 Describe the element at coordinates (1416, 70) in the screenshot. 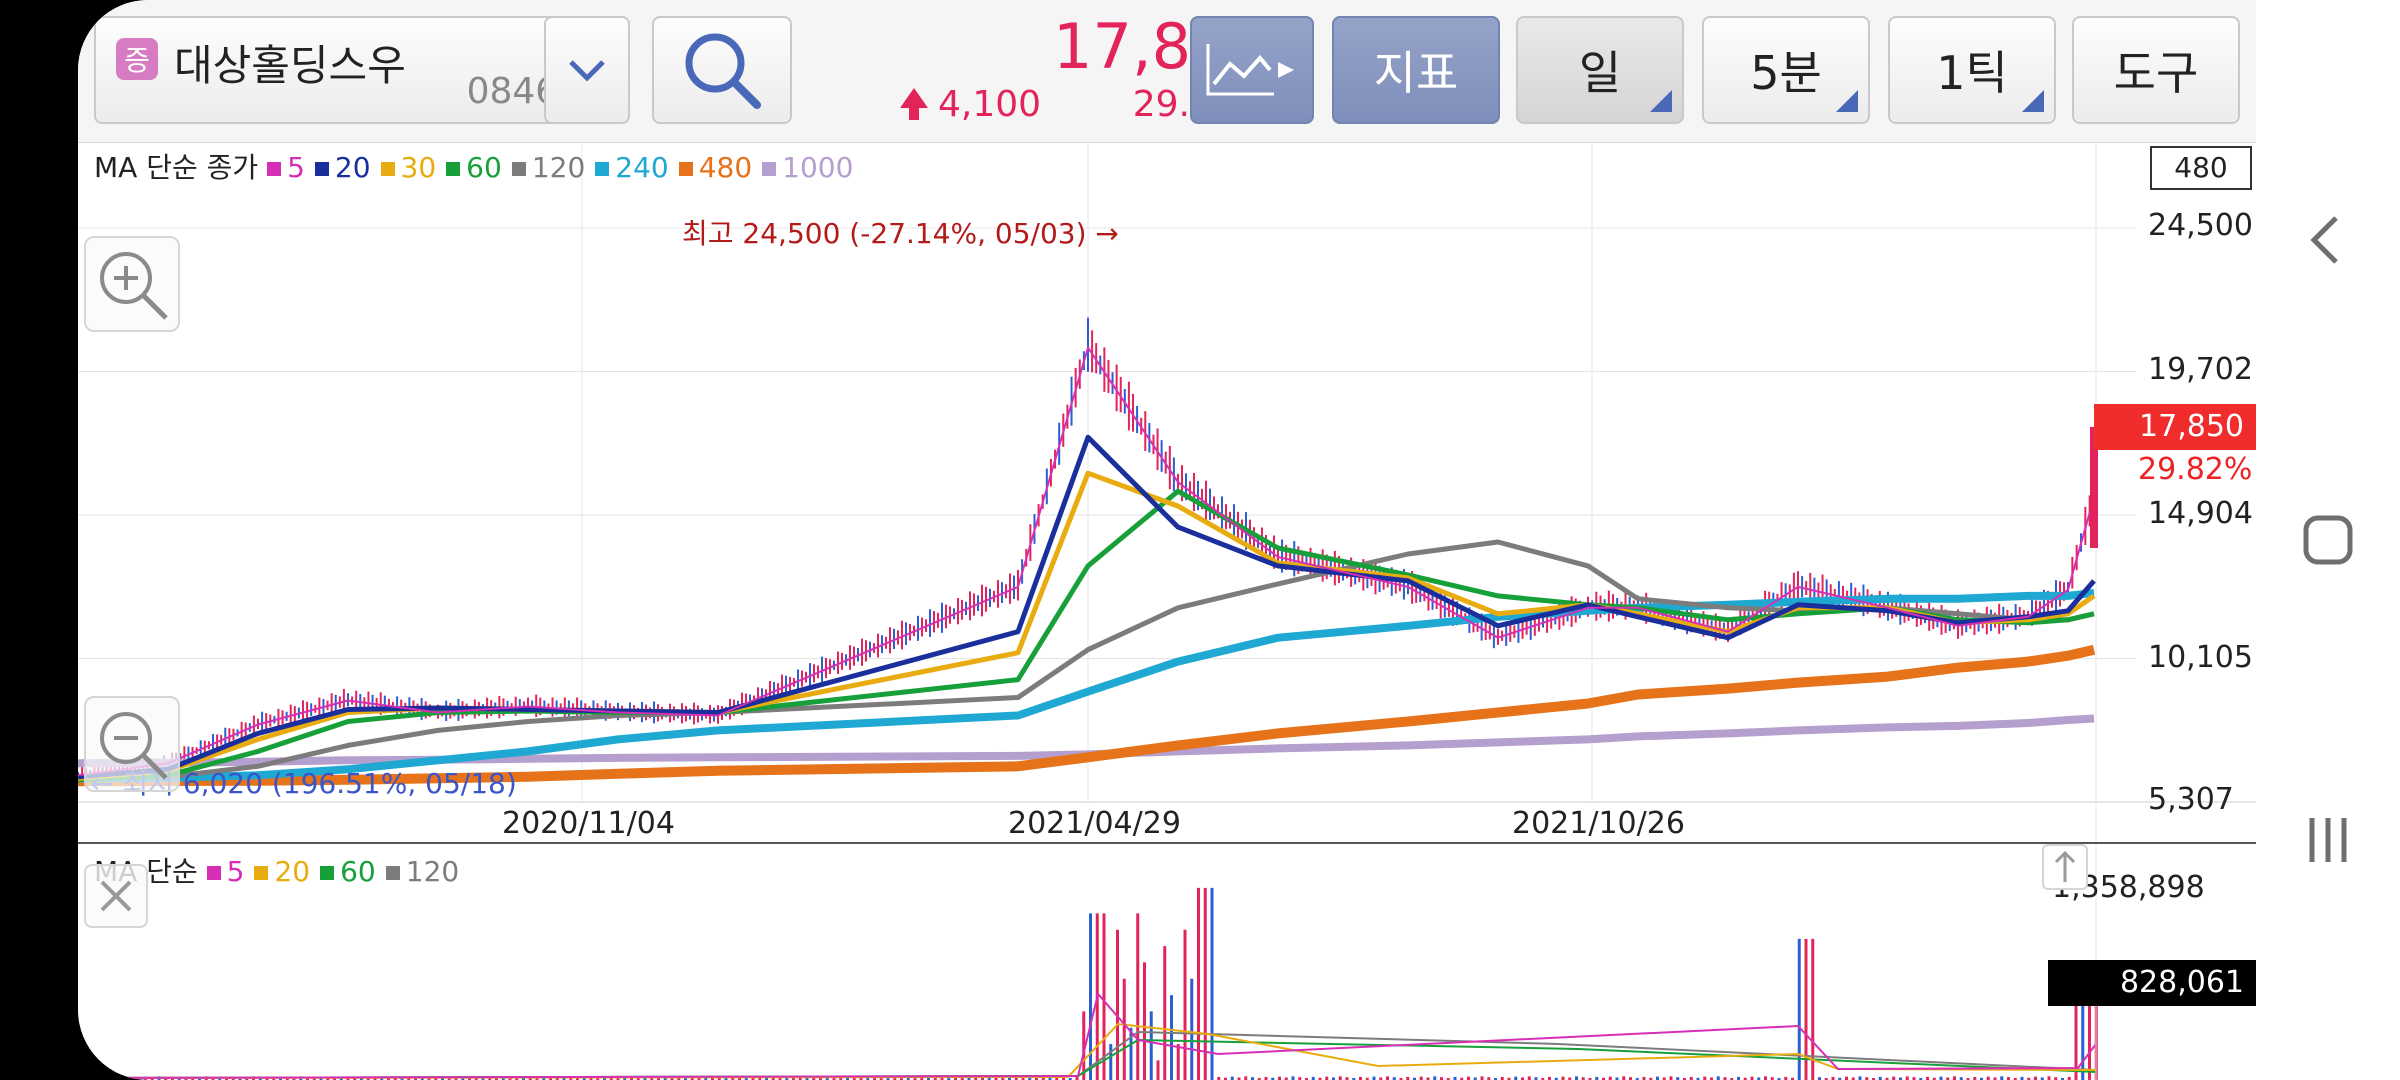

I see `indicator-button: 지표` at that location.